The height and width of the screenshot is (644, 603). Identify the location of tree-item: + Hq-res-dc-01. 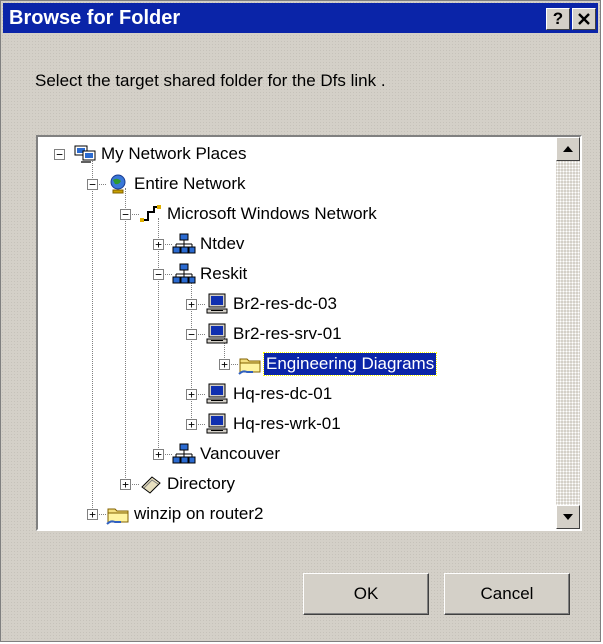
(296, 397).